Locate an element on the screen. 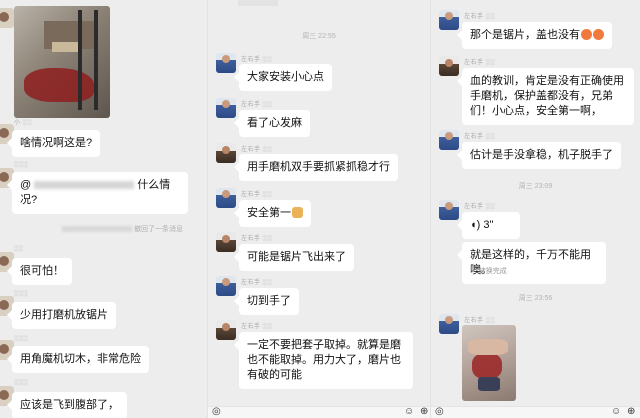 The image size is (640, 418). mention-symbol: @ is located at coordinates (26, 185).